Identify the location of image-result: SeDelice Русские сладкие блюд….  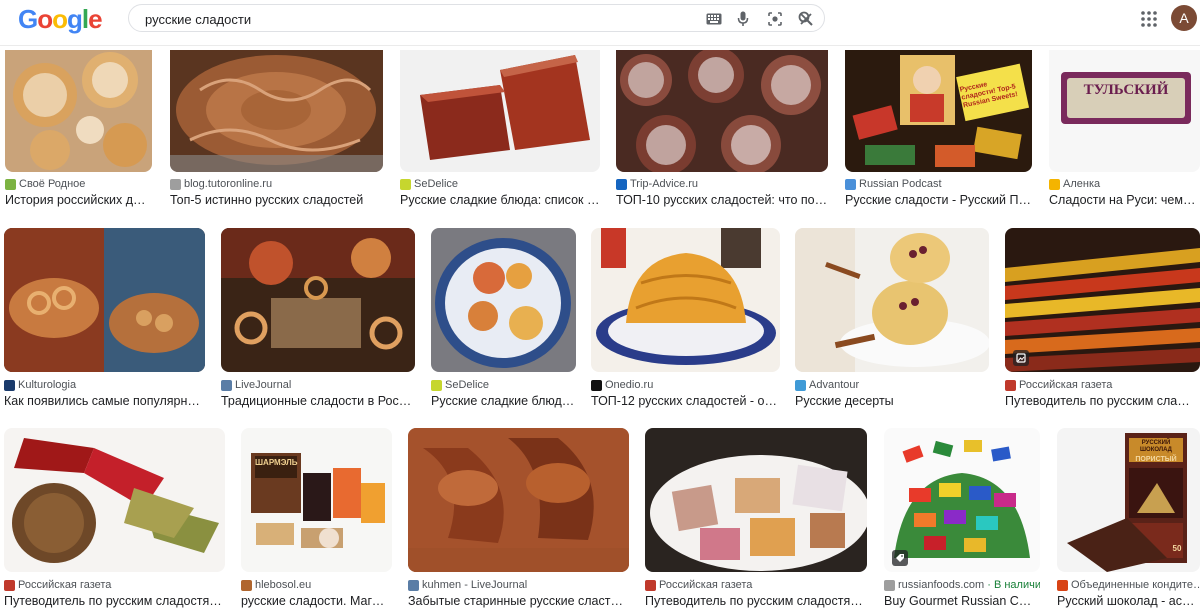
(503, 320).